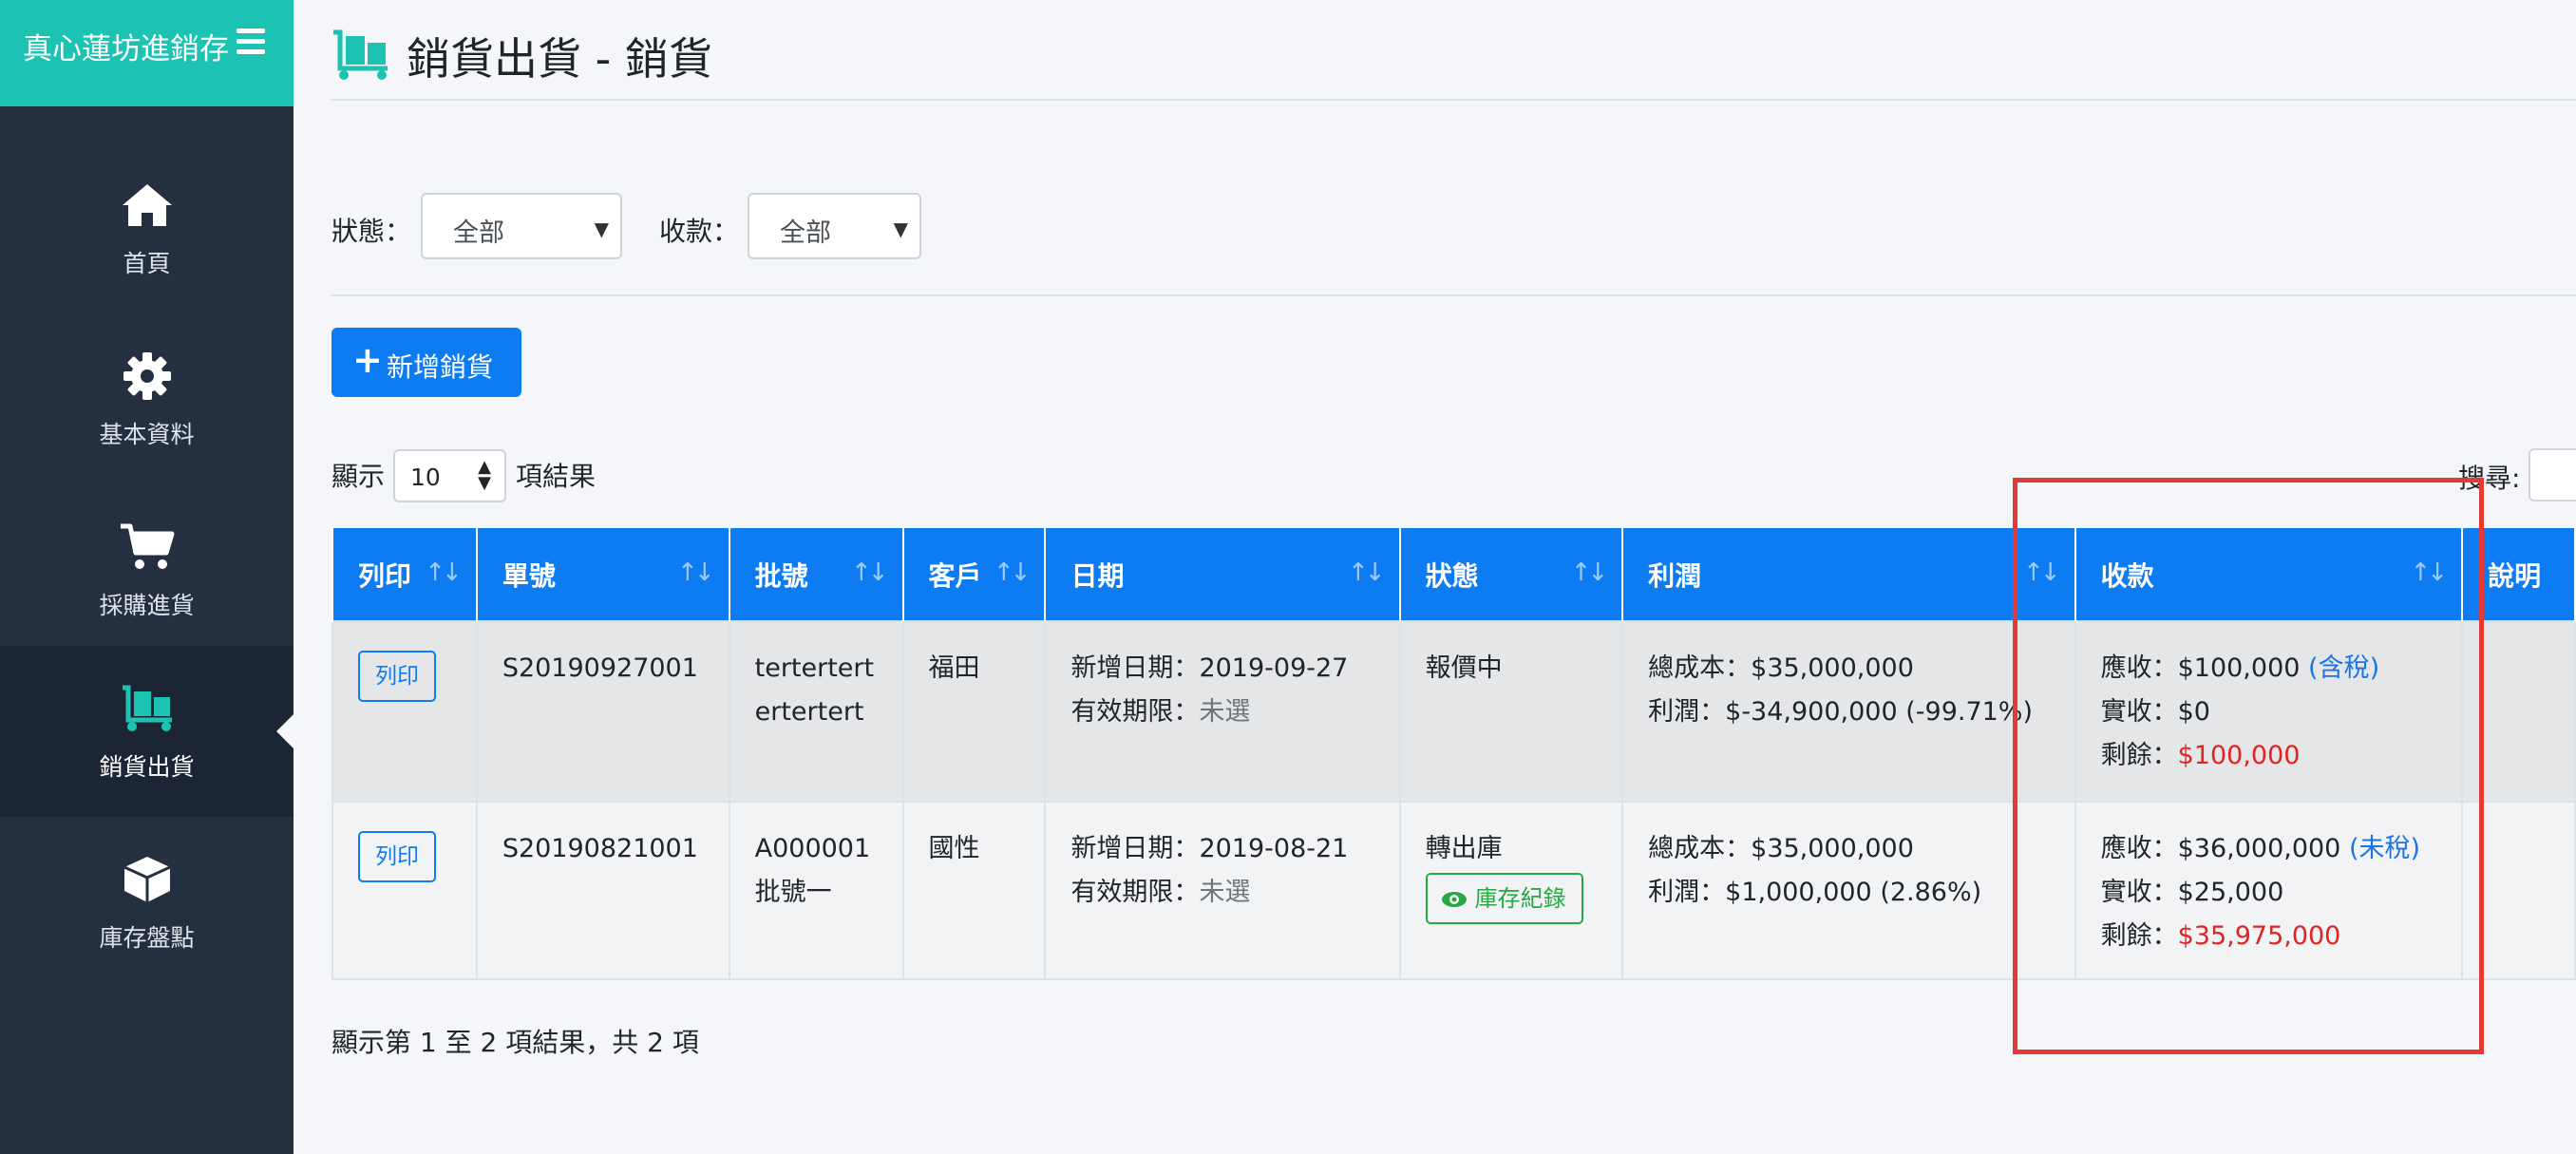 Image resolution: width=2576 pixels, height=1154 pixels. I want to click on payment-filter-value: 全部, so click(805, 233).